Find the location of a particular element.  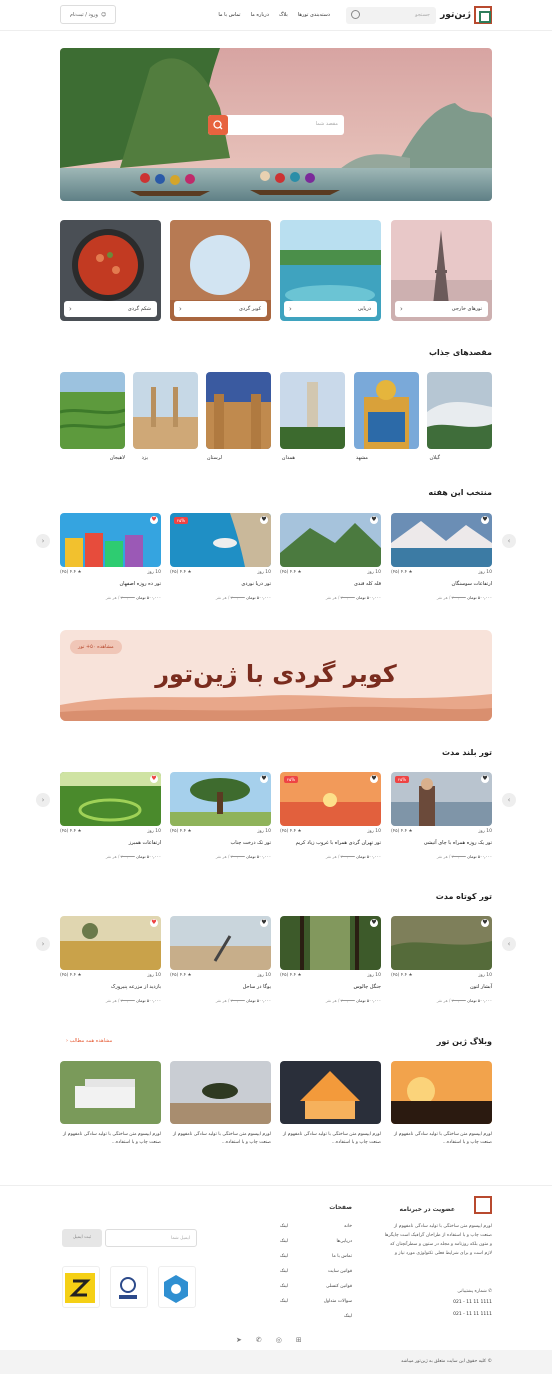

category-card-sea: دریایی ‹ is located at coordinates (330, 270).